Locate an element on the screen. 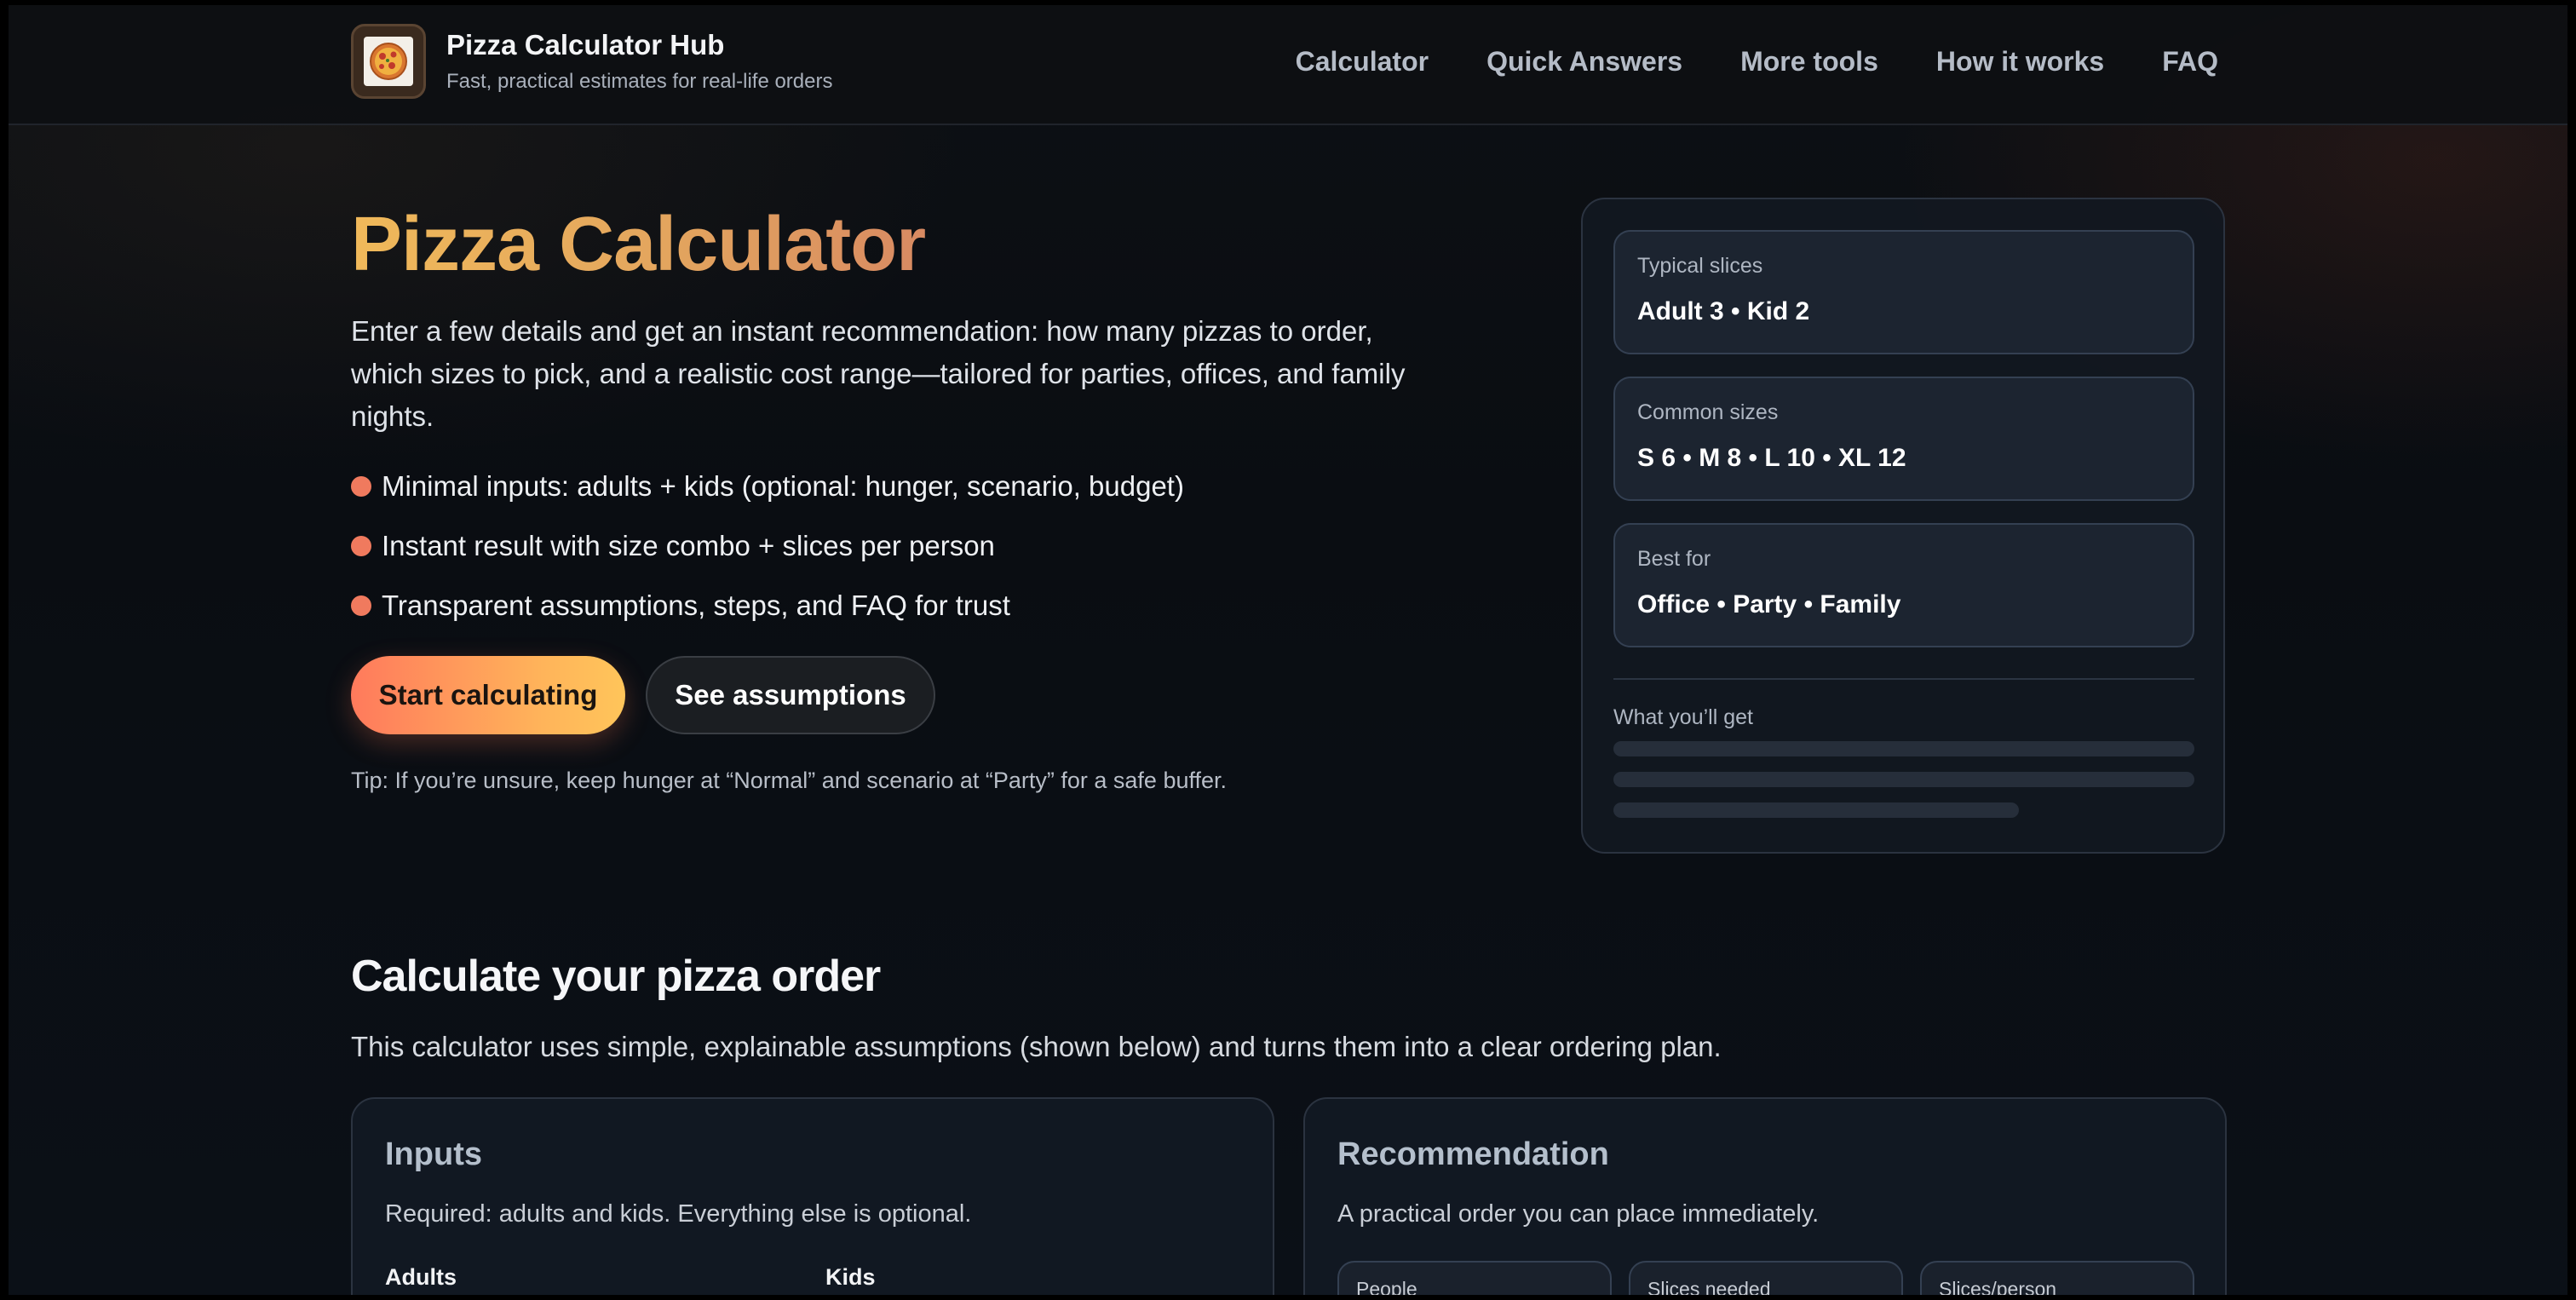 The height and width of the screenshot is (1300, 2576). nav-more-tools: More tools is located at coordinates (1809, 61).